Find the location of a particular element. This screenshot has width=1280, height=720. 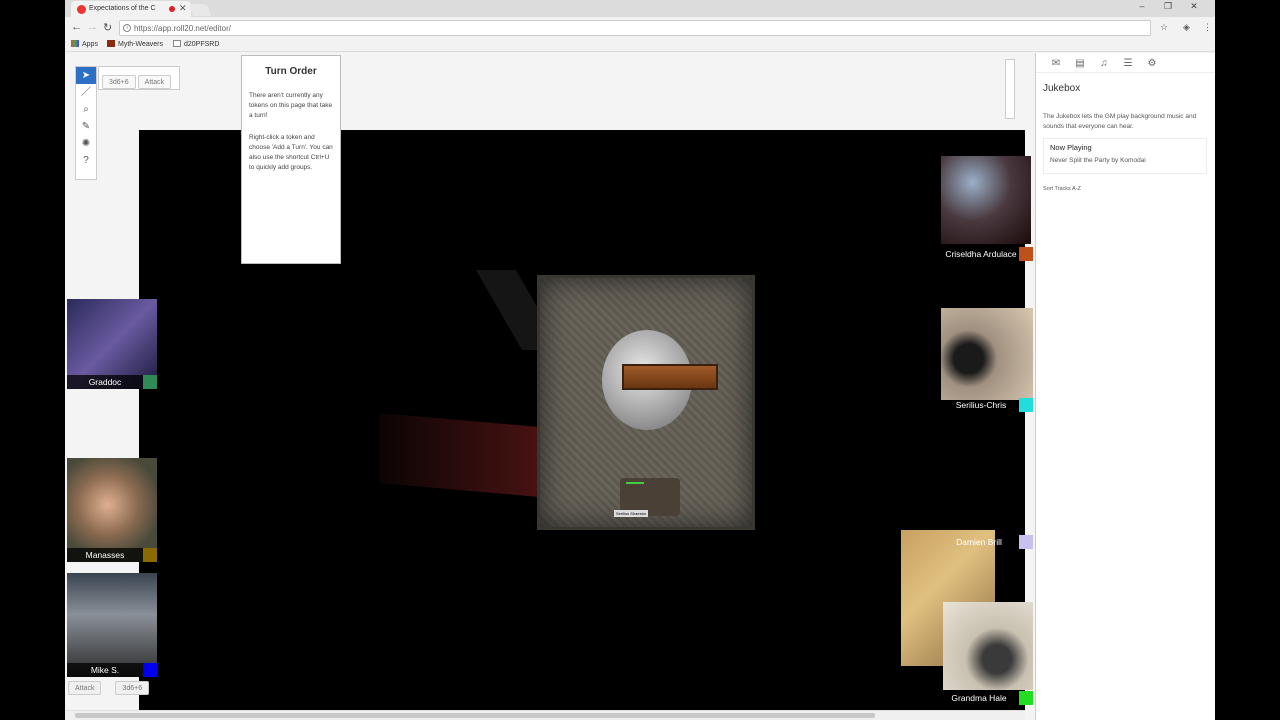

journal-icon: ▤ is located at coordinates (1080, 64).